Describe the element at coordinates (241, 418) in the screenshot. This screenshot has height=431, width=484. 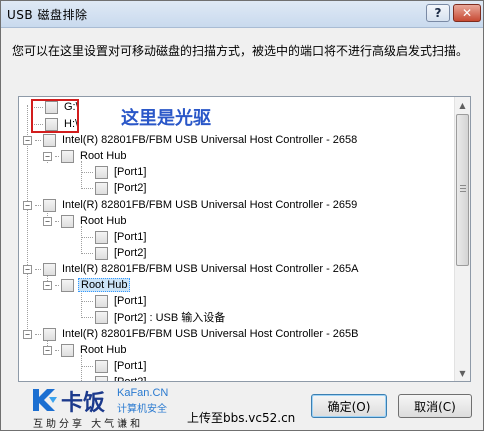
I see `upload-watermark: 上传至bbs.vc52.cn` at that location.